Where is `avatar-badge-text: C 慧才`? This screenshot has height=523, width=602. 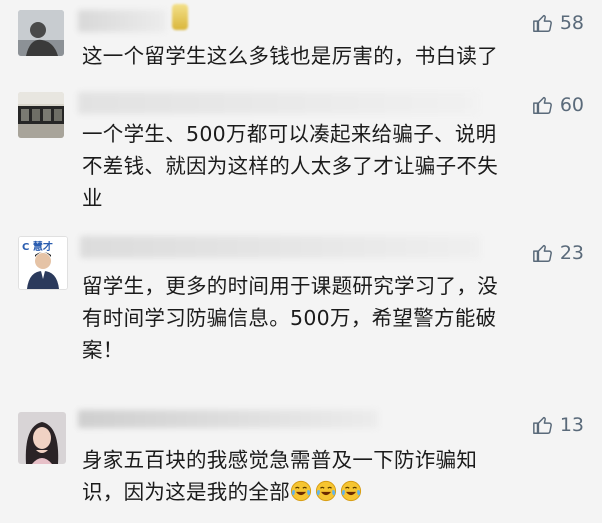 avatar-badge-text: C 慧才 is located at coordinates (37, 247).